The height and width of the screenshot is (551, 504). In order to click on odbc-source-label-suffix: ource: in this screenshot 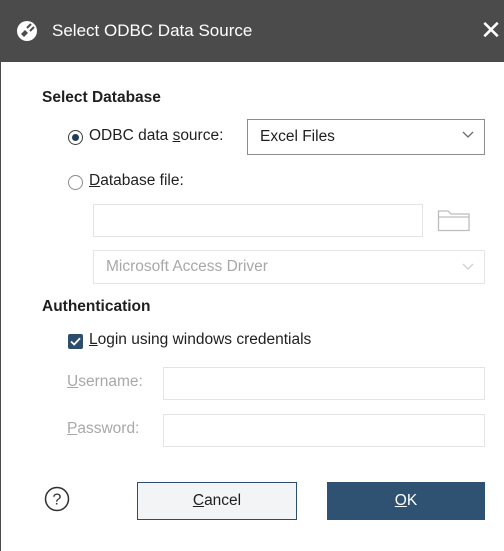, I will do `click(202, 135)`.